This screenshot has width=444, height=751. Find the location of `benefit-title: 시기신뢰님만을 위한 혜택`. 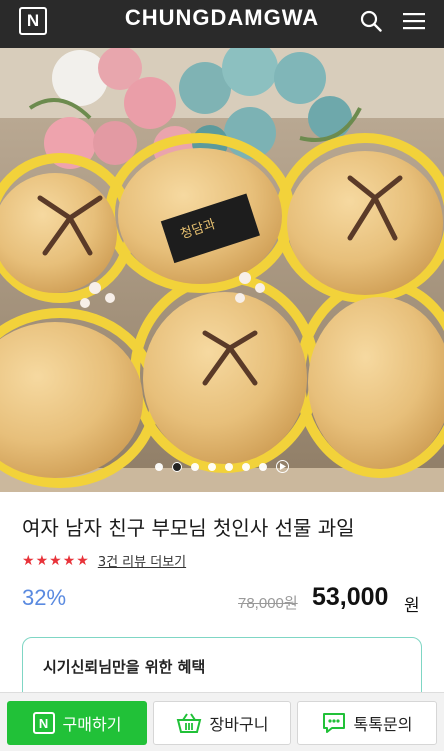

benefit-title: 시기신뢰님만을 위한 혜택 is located at coordinates (124, 667).